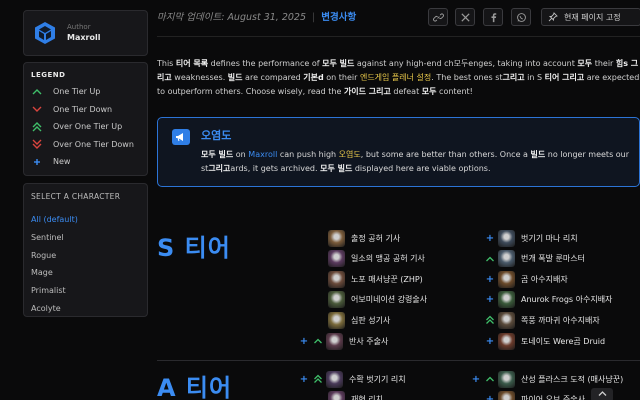 Image resolution: width=640 pixels, height=400 pixels. What do you see at coordinates (376, 238) in the screenshot?
I see `build-name: 출정 공허 기사` at bounding box center [376, 238].